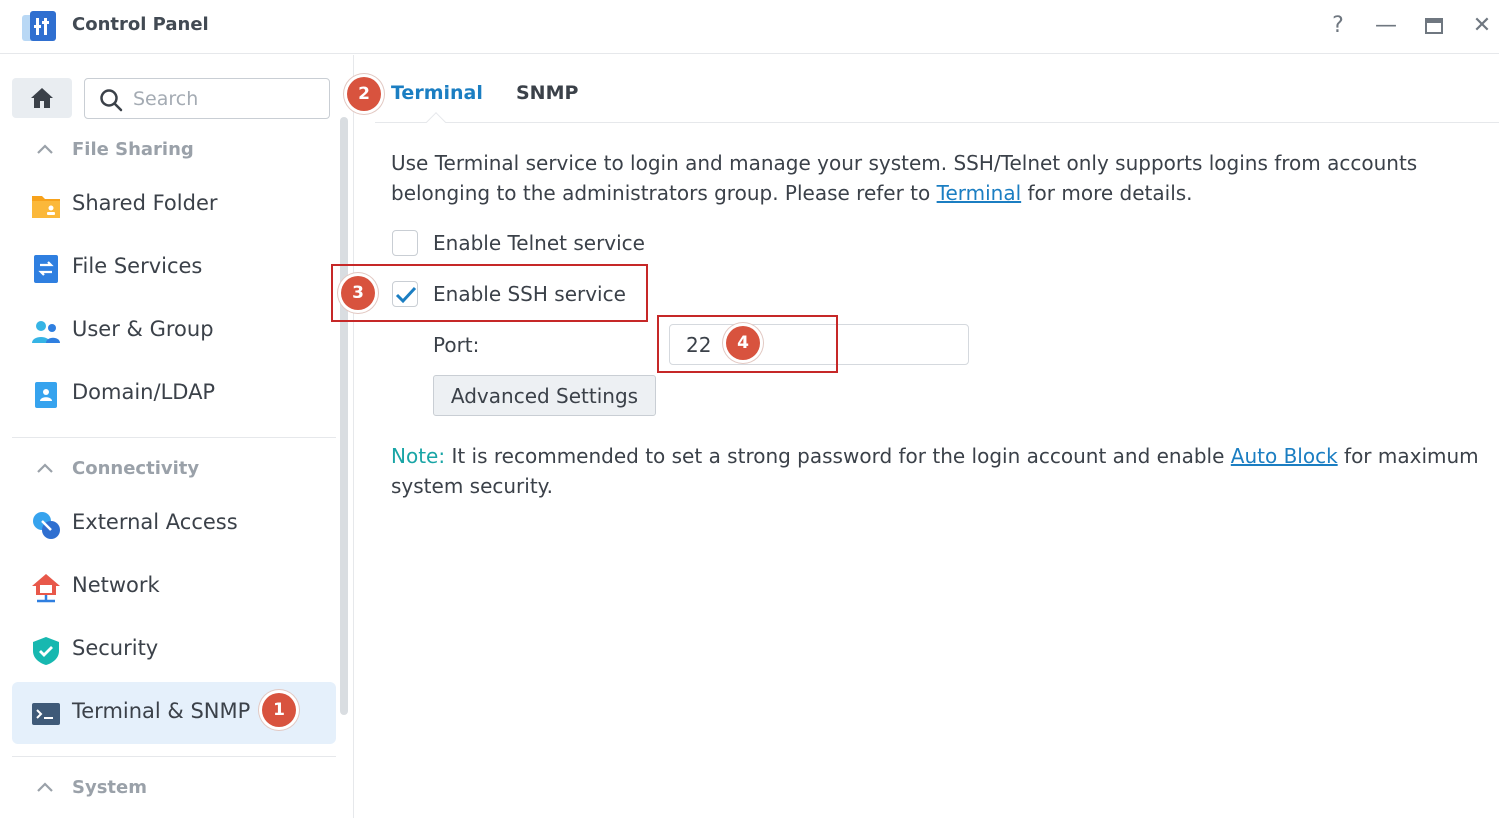  Describe the element at coordinates (937, 93) in the screenshot. I see `tab-bar: Terminal SNMP` at that location.